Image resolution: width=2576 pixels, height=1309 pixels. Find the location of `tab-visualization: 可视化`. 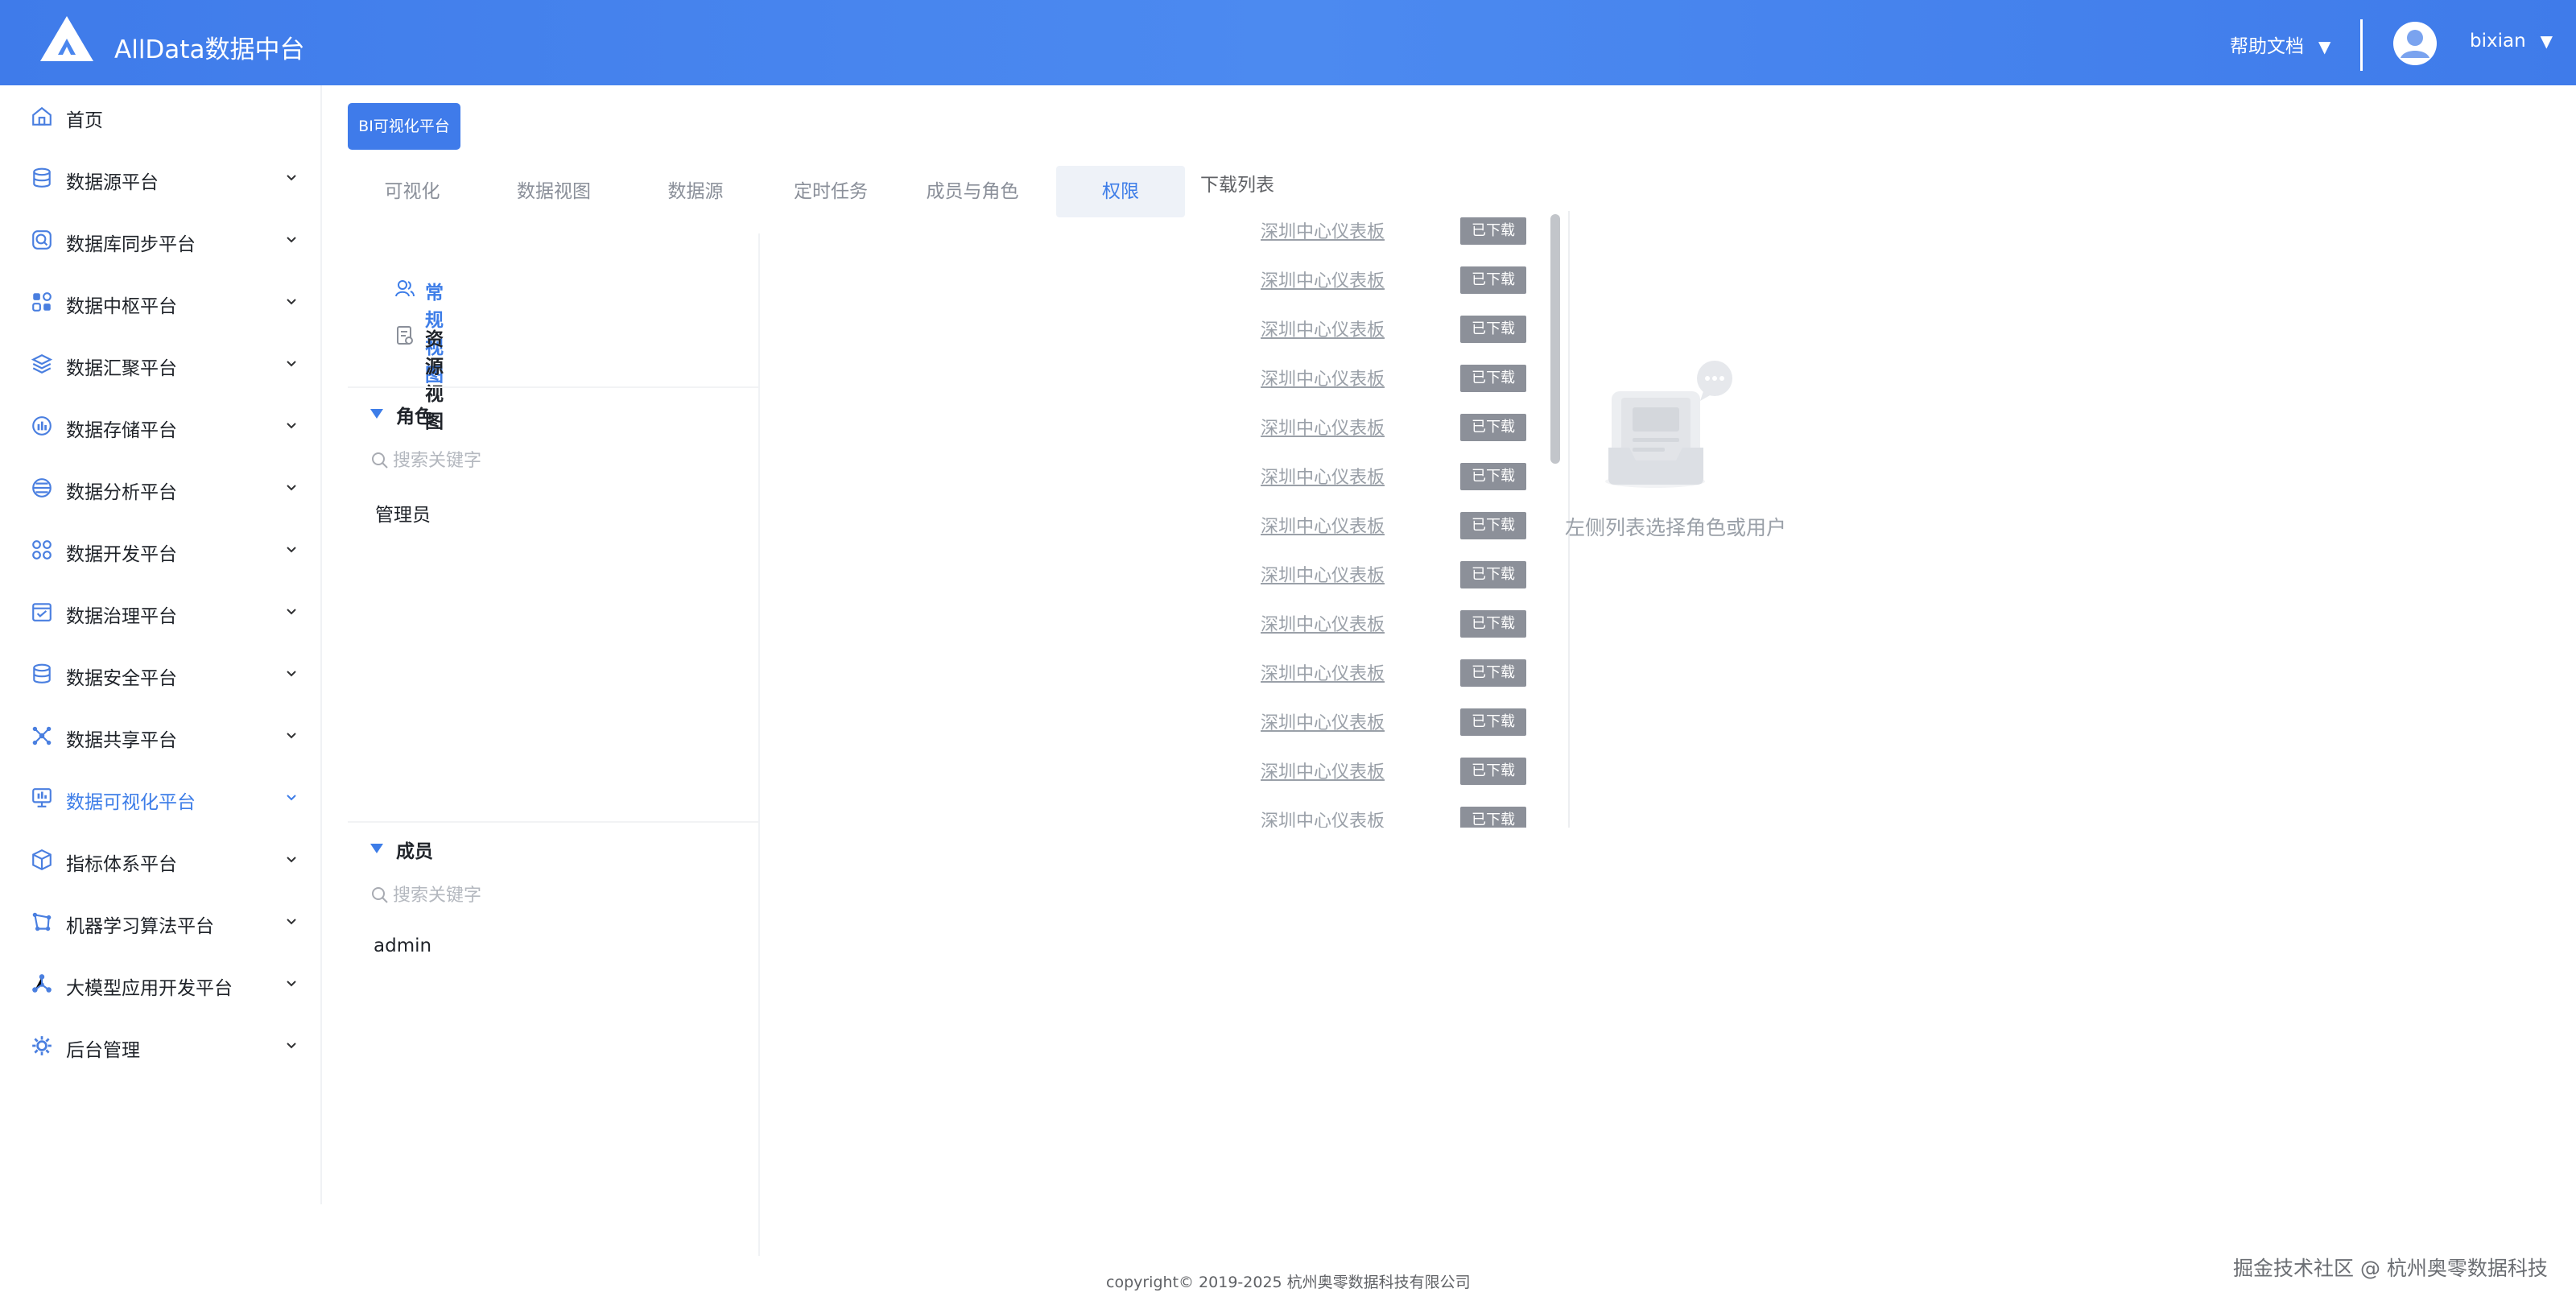

tab-visualization: 可视化 is located at coordinates (412, 191).